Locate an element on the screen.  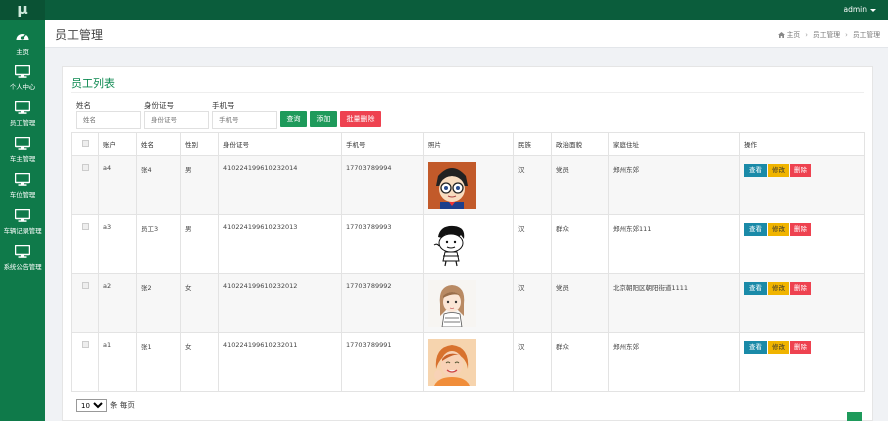
cell-name: 员工3 is located at coordinates (158, 244).